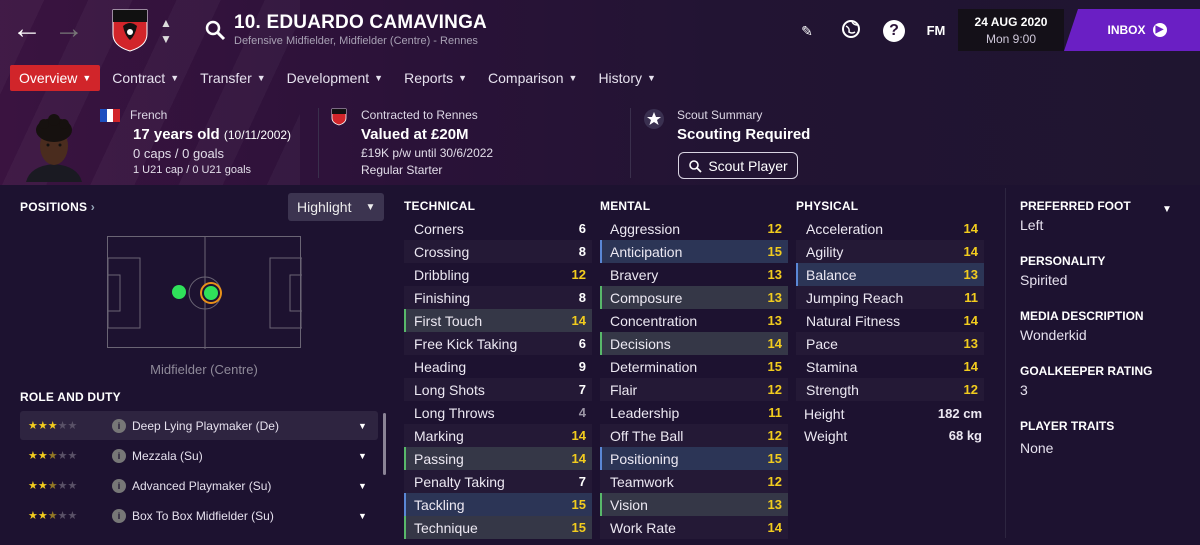 The width and height of the screenshot is (1200, 545). I want to click on fm-icon: FM, so click(936, 31).